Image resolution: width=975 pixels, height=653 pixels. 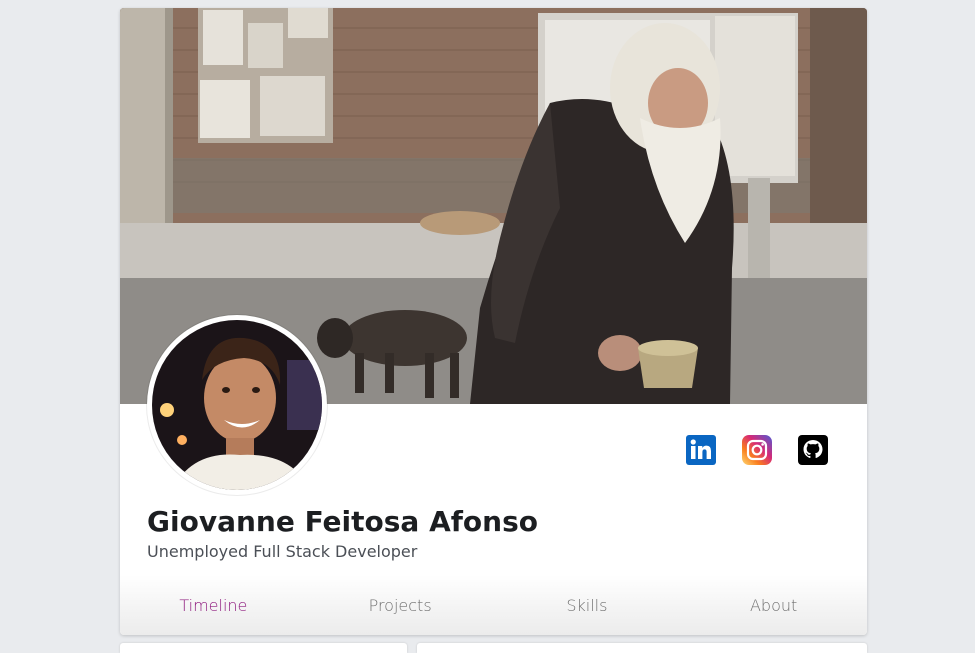 What do you see at coordinates (642, 648) in the screenshot?
I see `content-card-right` at bounding box center [642, 648].